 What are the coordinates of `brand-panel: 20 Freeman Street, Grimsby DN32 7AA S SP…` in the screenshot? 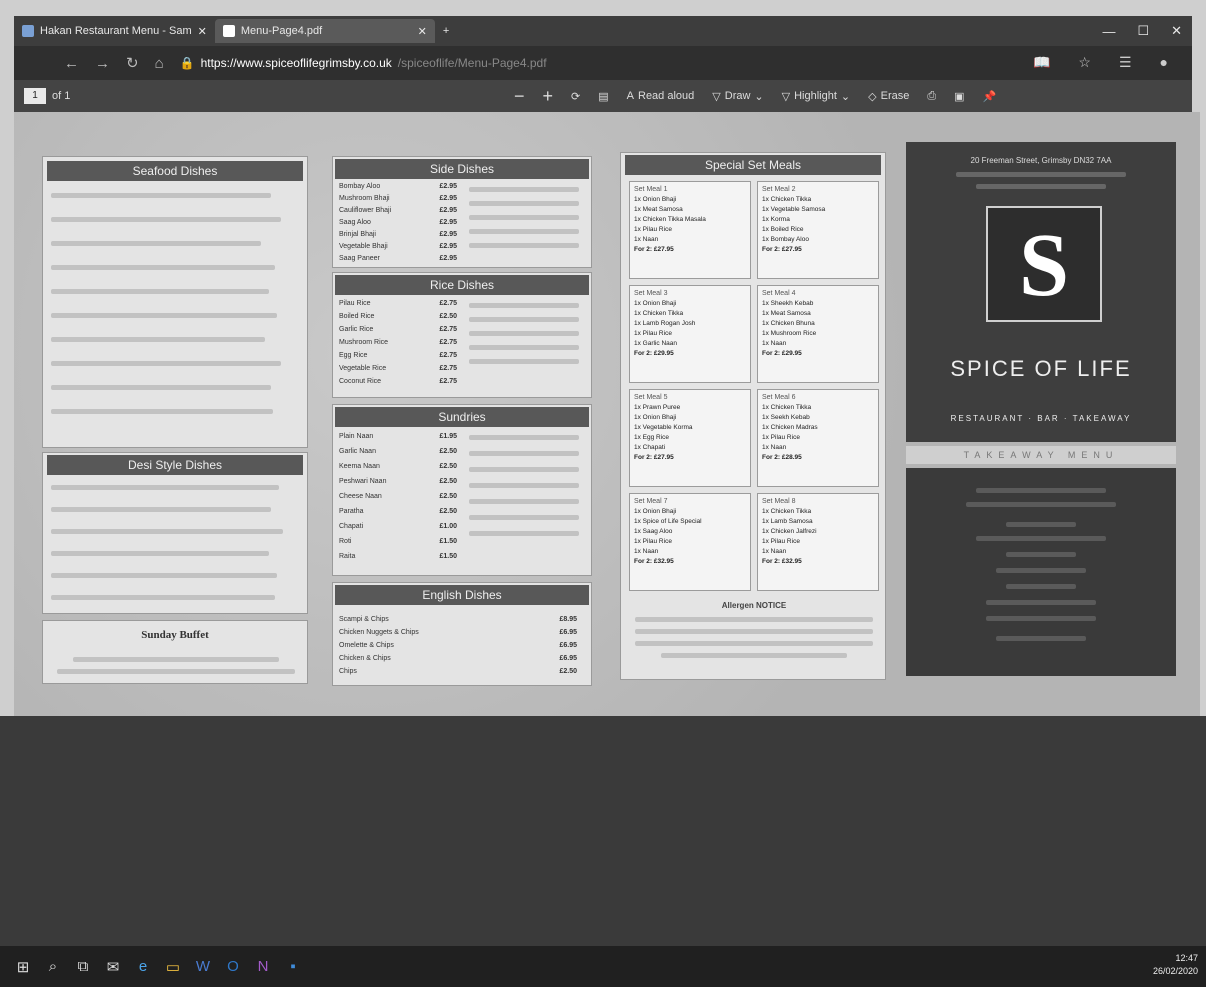 It's located at (1041, 292).